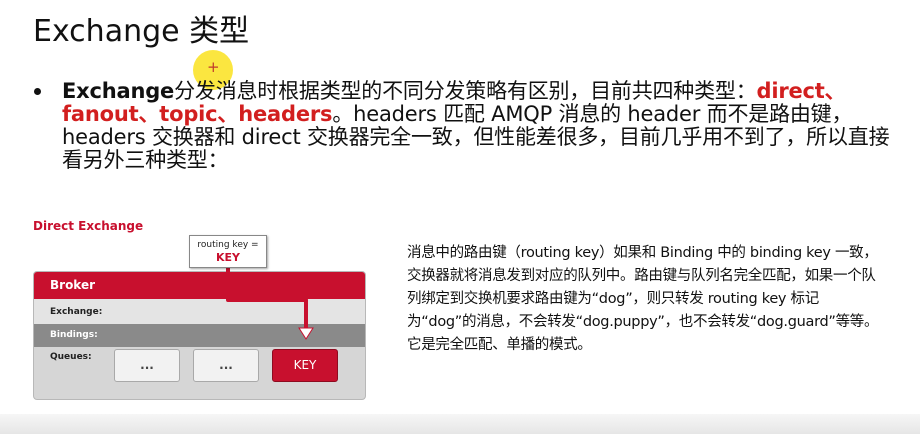  Describe the element at coordinates (465, 91) in the screenshot. I see `bullet-text-1: 分发消息时根据类型的不同分发策略有区别，目前共四种类型：` at that location.